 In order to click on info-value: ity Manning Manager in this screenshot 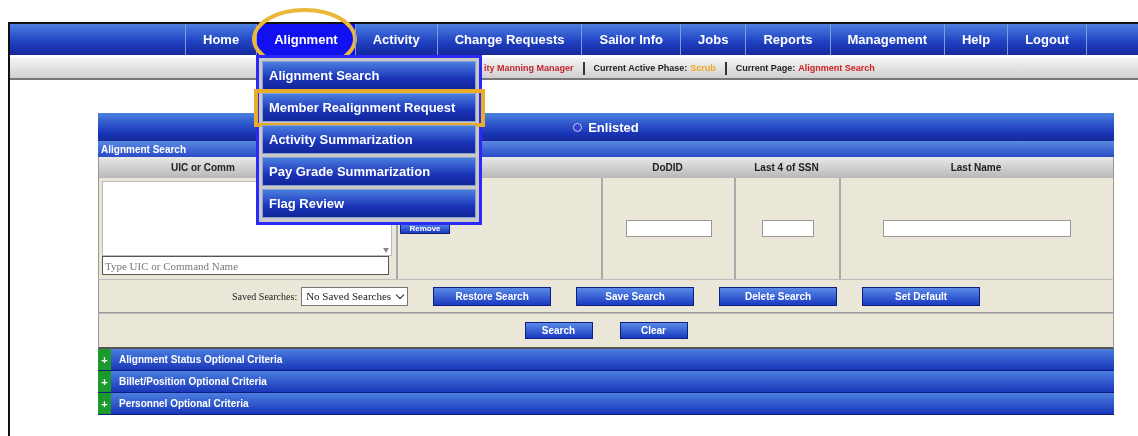, I will do `click(529, 68)`.